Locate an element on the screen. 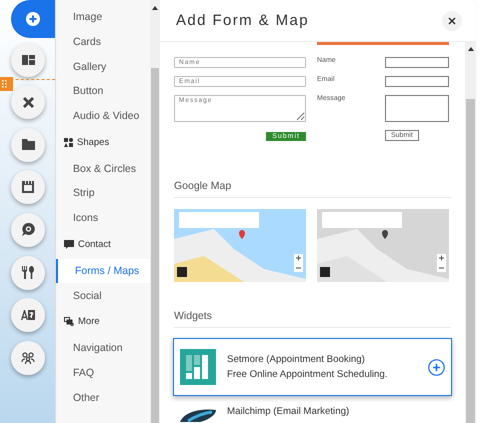 This screenshot has height=423, width=480. fork-spoon-icon is located at coordinates (28, 273).